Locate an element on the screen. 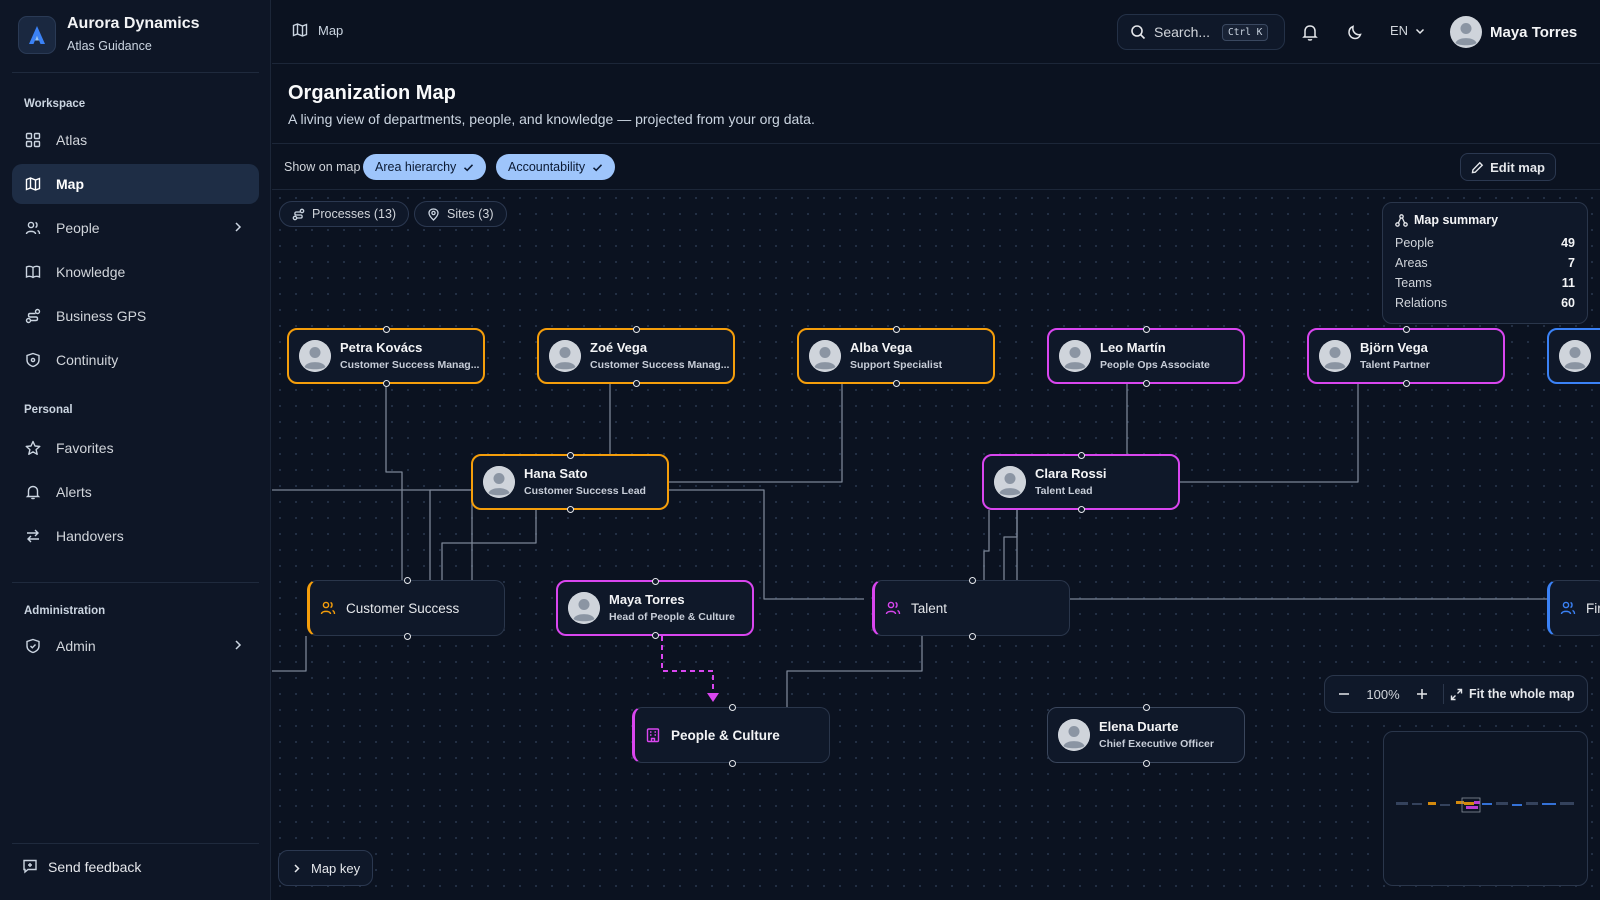  shield-icon is located at coordinates (33, 360).